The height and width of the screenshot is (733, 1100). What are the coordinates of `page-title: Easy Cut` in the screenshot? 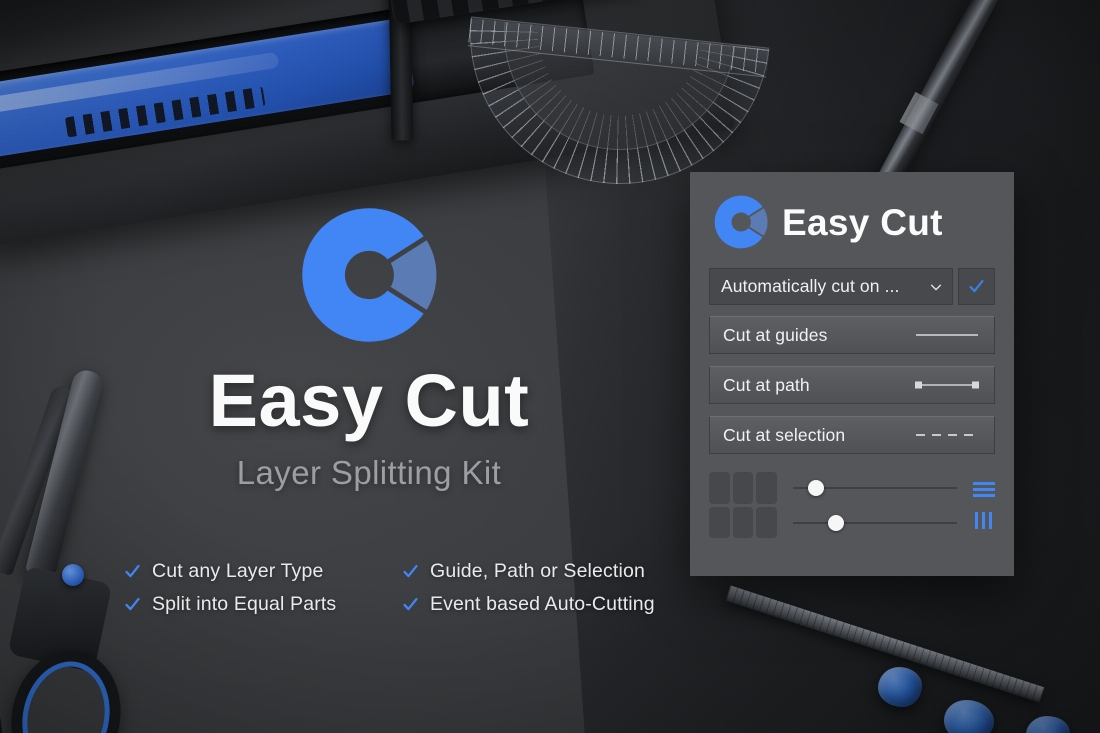 It's located at (369, 400).